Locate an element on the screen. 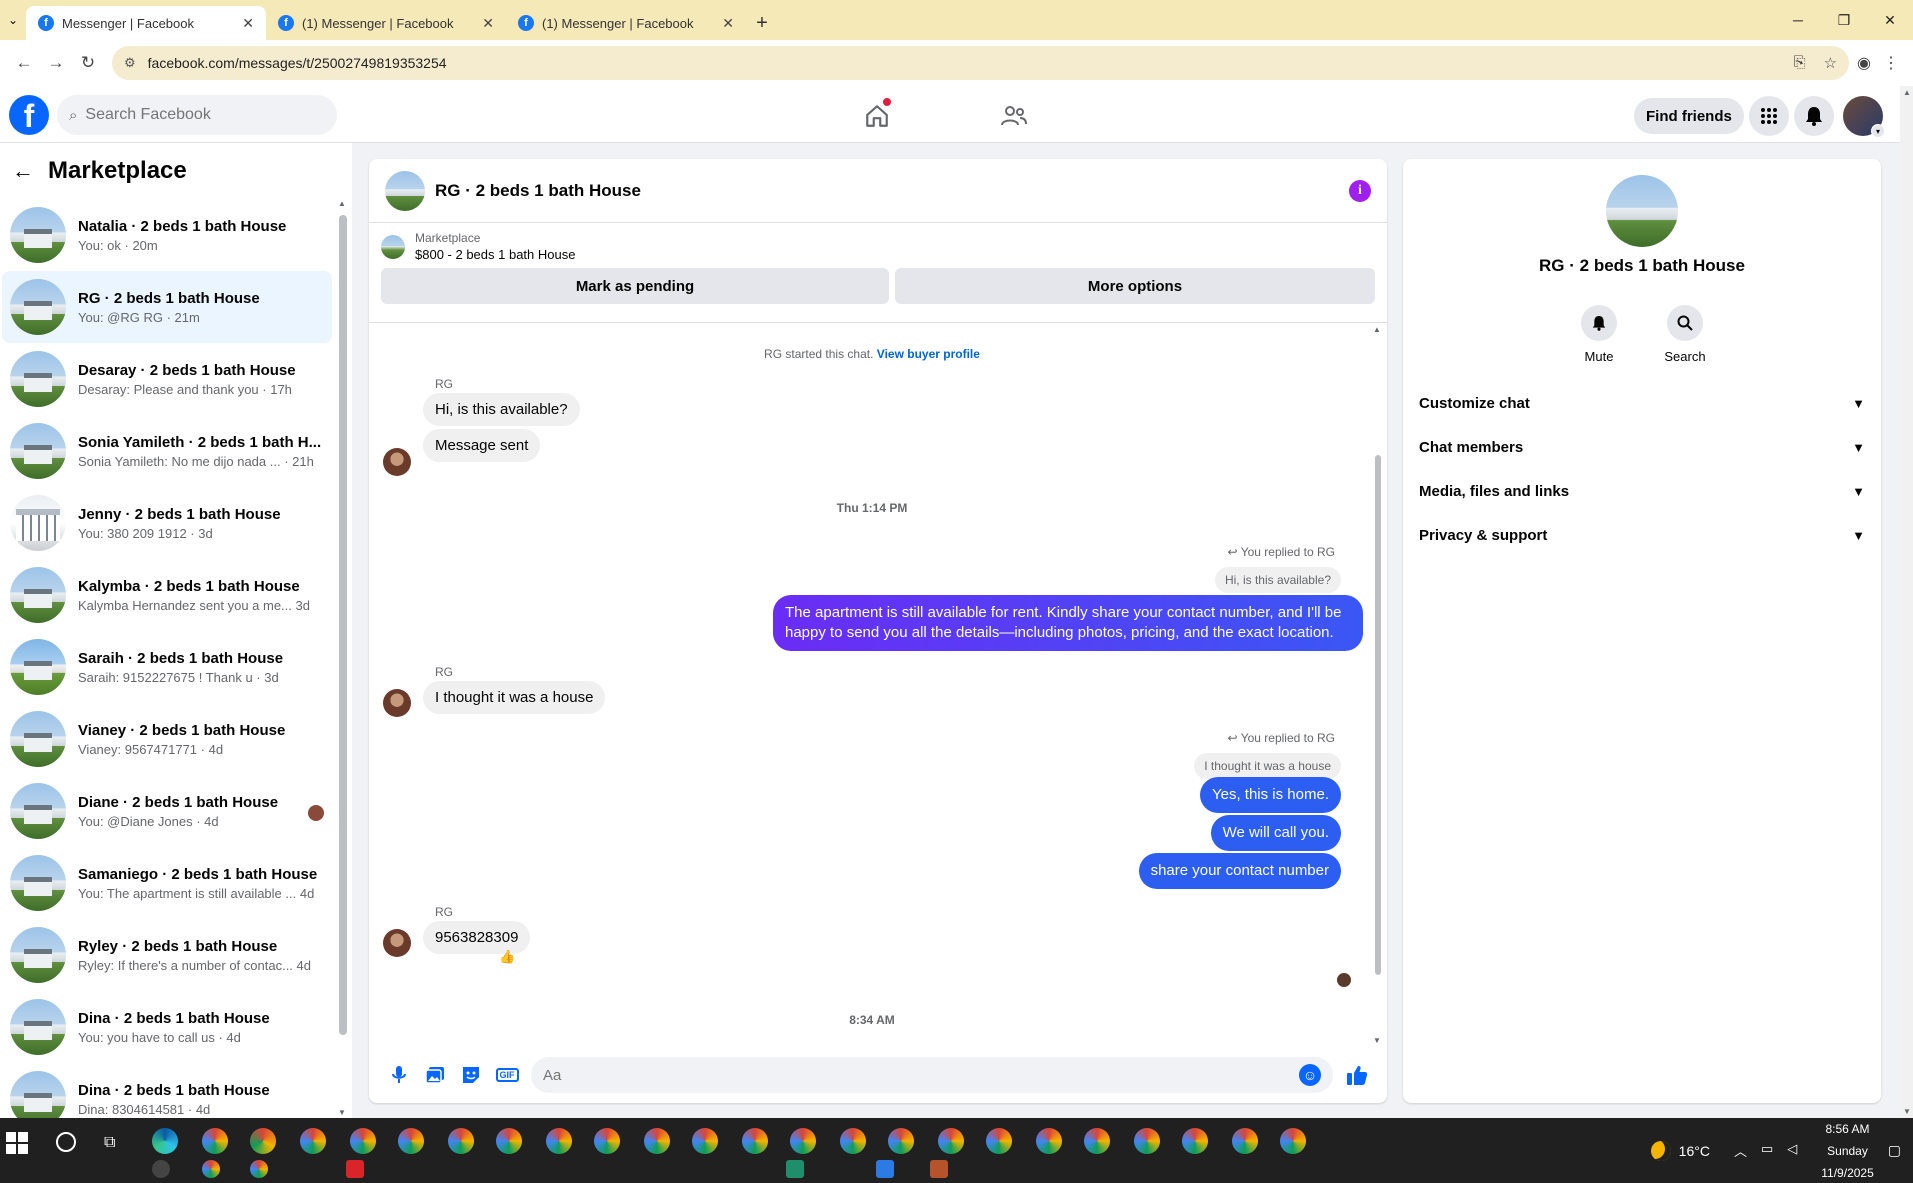 Image resolution: width=1913 pixels, height=1183 pixels. reload-icon: ↻ is located at coordinates (88, 63).